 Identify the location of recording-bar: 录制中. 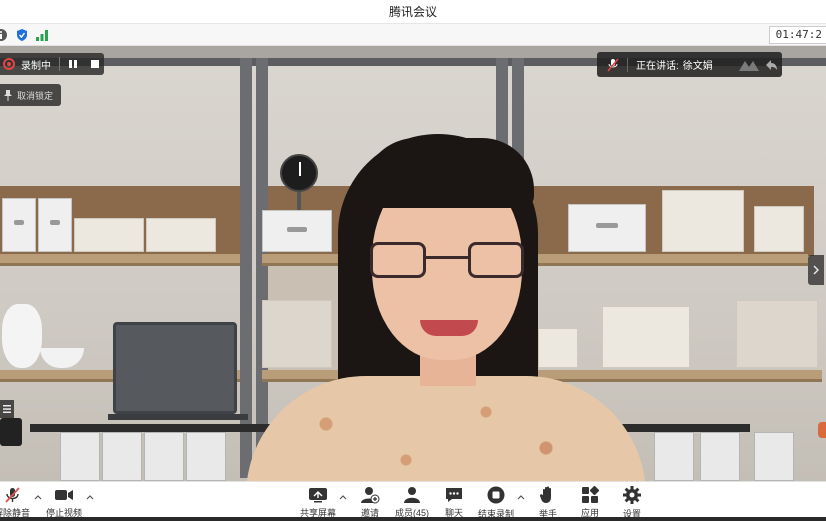
(52, 64).